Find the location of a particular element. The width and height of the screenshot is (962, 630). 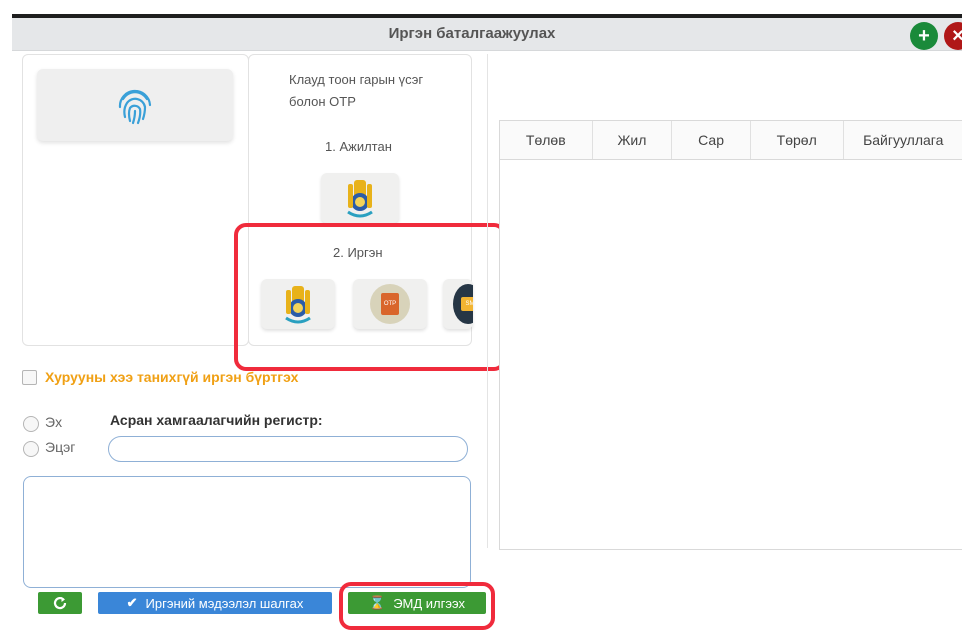

radio-mother is located at coordinates (31, 424).